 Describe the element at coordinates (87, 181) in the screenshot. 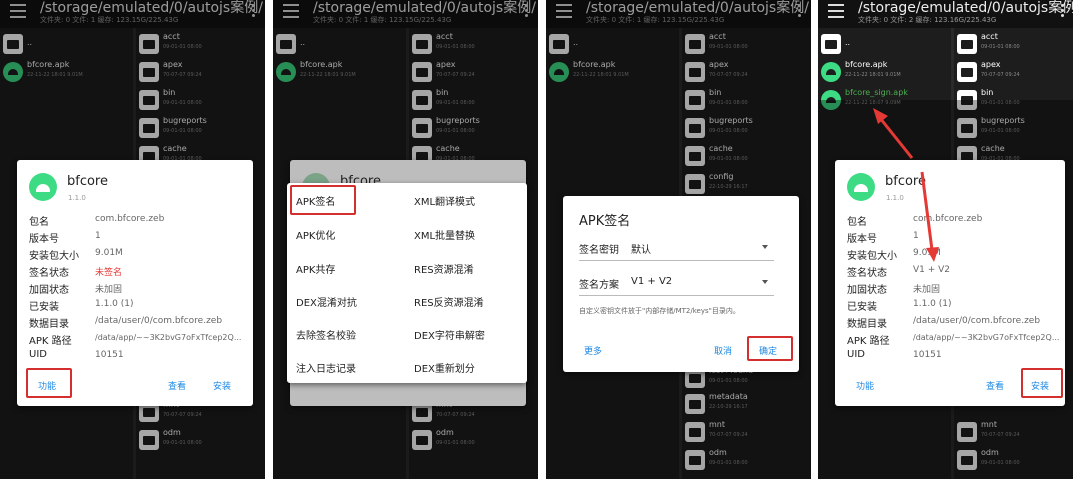

I see `app-name: bfcore` at that location.